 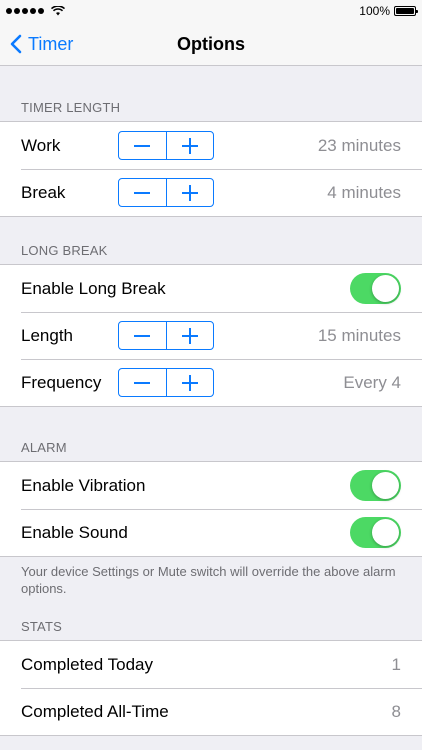 I want to click on section-header-alarm: ALARM, so click(x=44, y=447).